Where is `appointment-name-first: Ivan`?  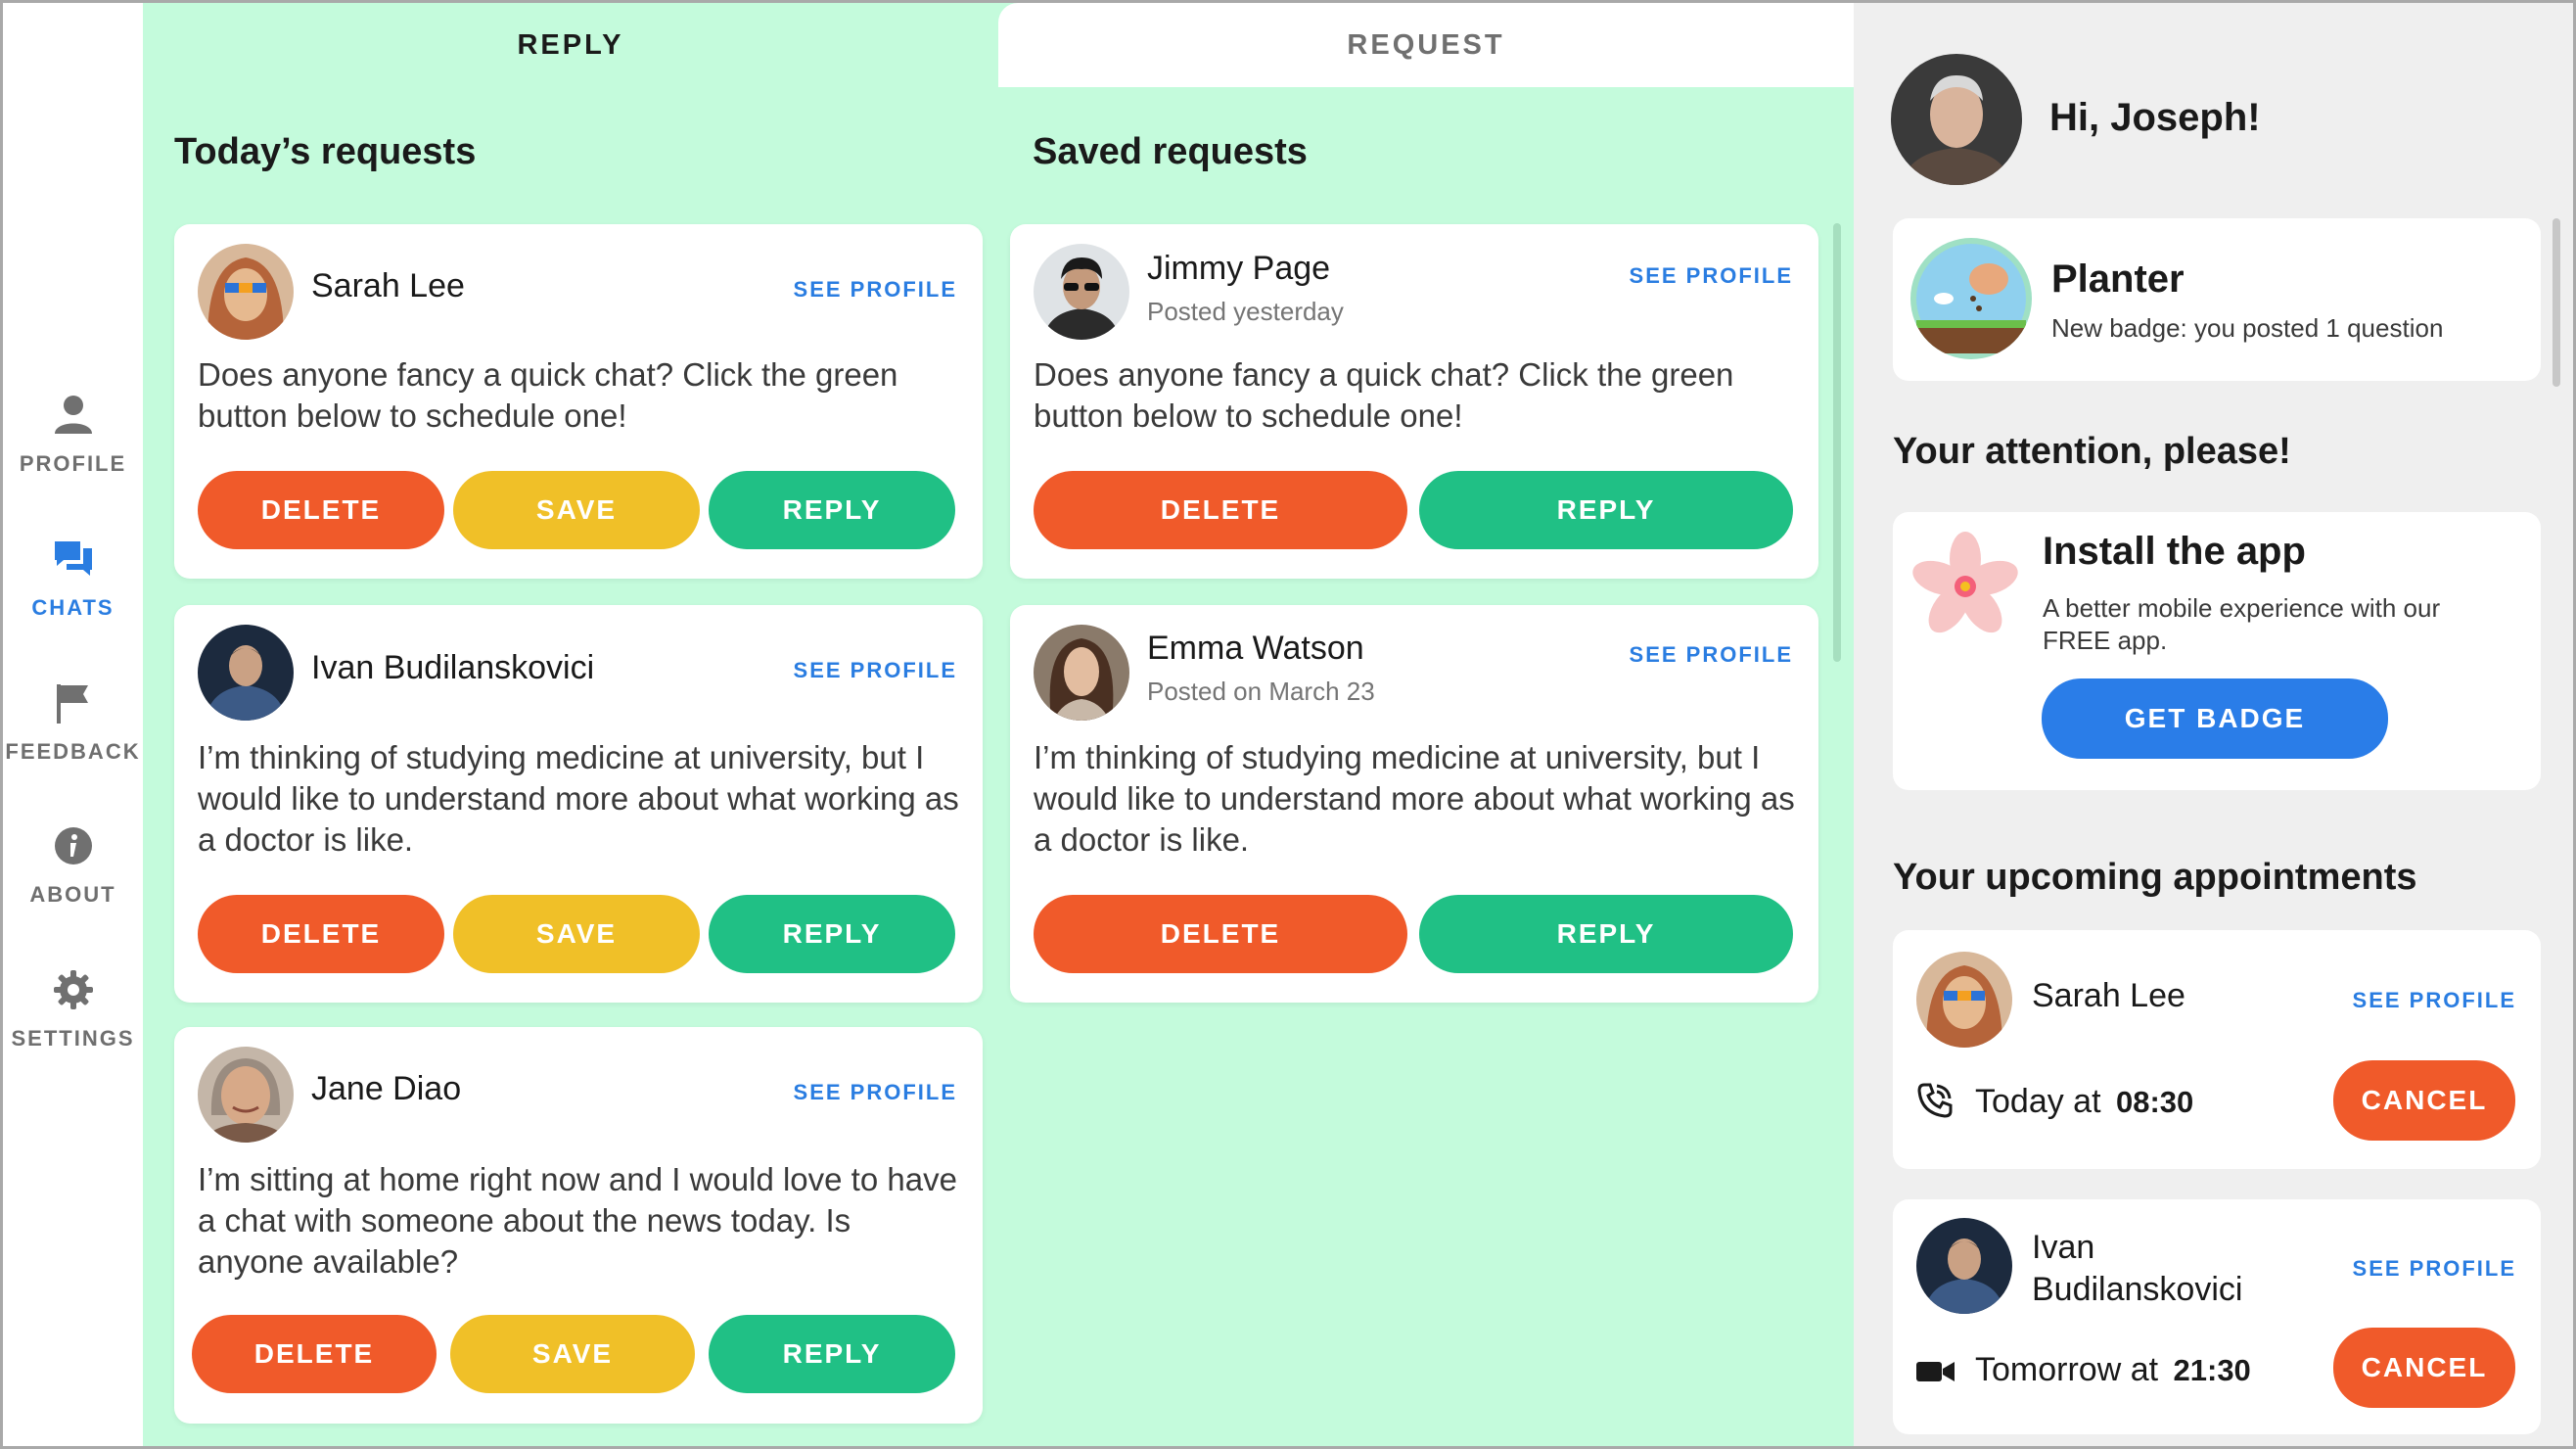 appointment-name-first: Ivan is located at coordinates (2063, 1247).